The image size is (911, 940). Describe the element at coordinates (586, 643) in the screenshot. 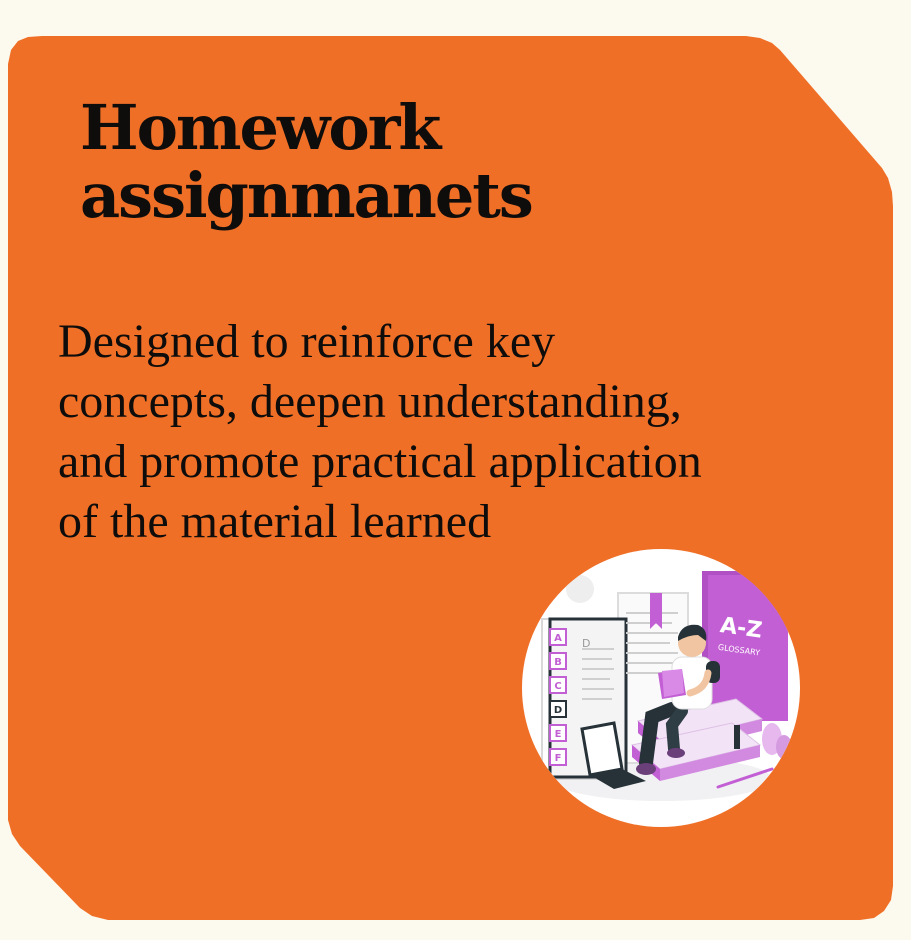

I see `page-letter: D` at that location.